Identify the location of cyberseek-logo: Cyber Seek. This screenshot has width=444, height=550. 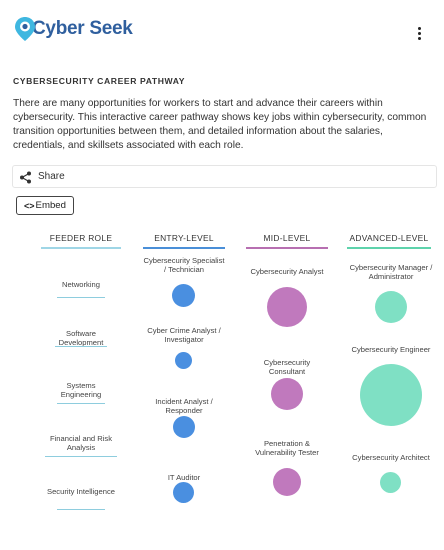
(73, 29).